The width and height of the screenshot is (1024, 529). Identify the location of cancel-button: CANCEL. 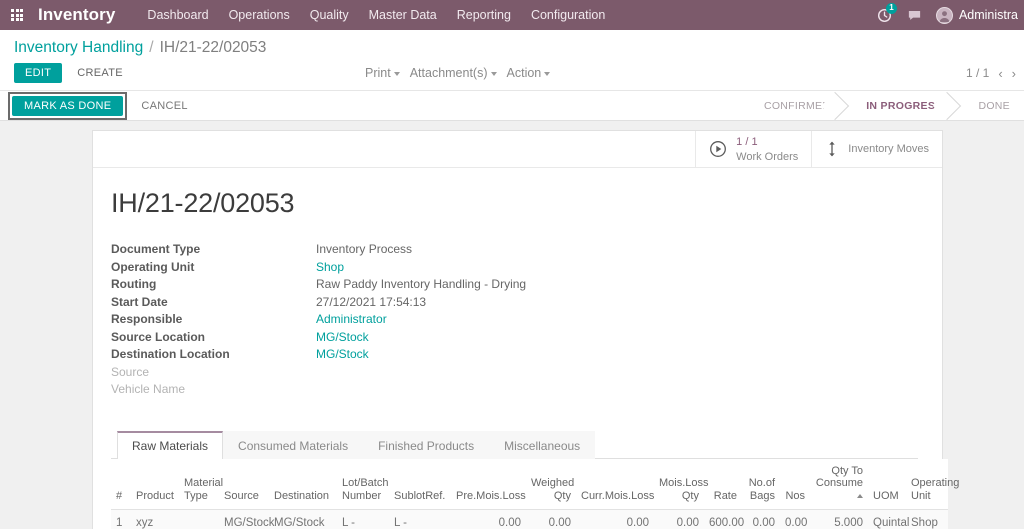
(164, 106).